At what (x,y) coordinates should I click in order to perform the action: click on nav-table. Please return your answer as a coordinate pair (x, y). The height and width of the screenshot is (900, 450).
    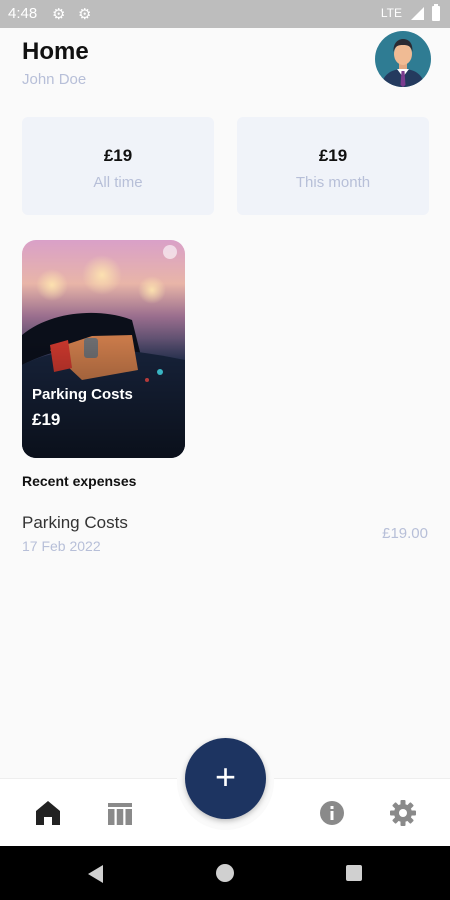
    Looking at the image, I should click on (120, 813).